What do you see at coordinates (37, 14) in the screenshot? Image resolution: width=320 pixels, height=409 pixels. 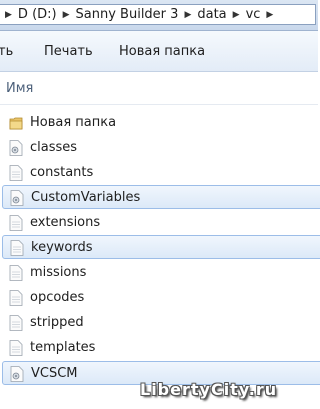 I see `breadcrumb-item-drive: D (D:)` at bounding box center [37, 14].